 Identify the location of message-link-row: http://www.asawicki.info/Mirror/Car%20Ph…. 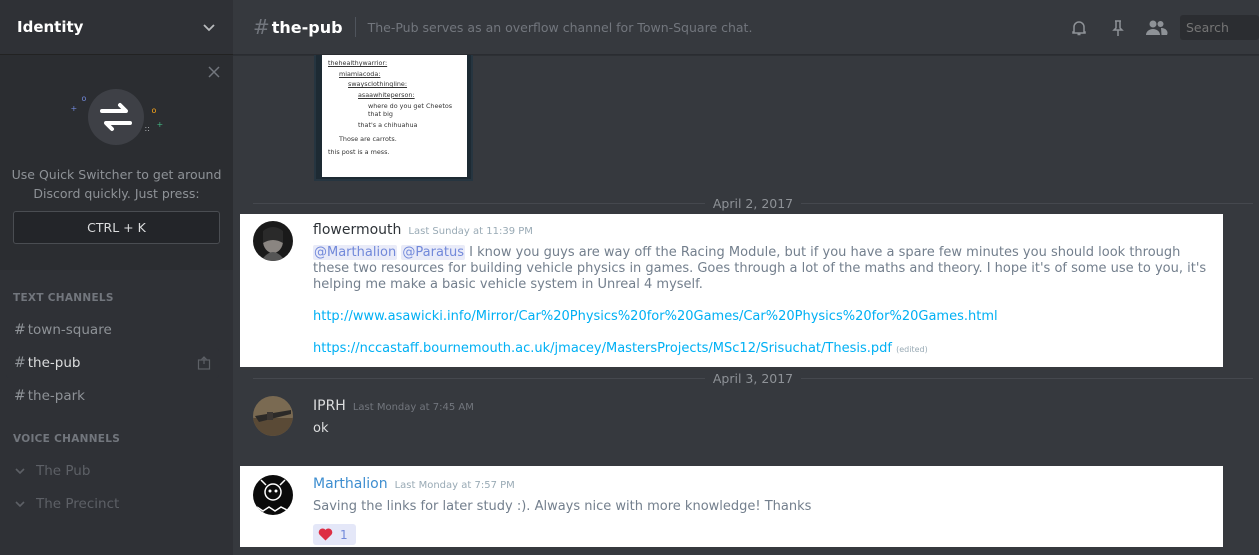
(765, 317).